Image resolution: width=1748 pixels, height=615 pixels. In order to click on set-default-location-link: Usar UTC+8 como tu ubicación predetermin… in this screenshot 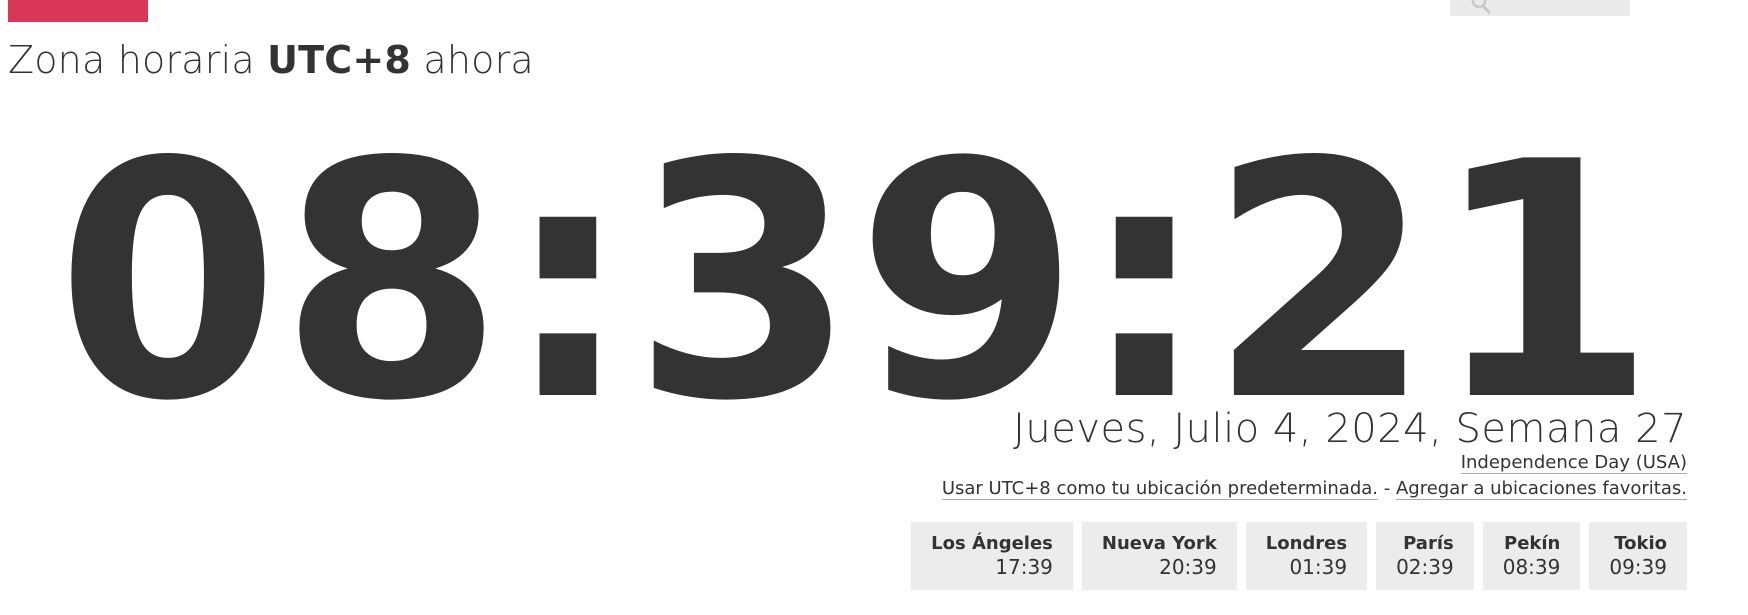, I will do `click(1160, 489)`.